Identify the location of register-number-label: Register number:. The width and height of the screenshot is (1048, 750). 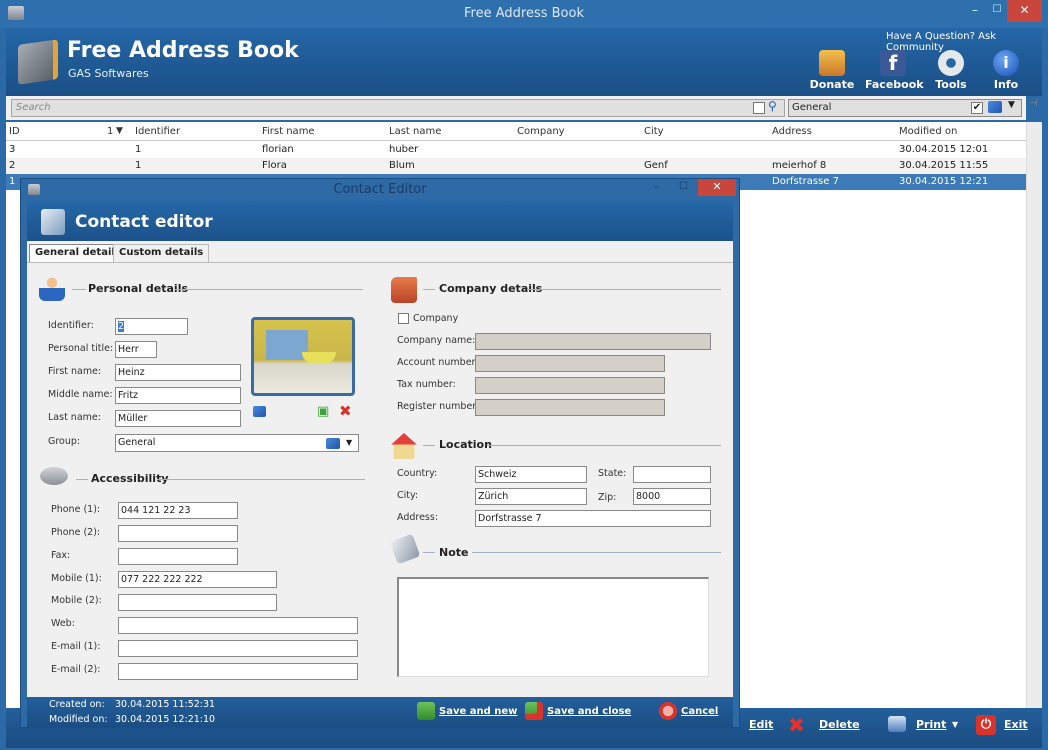
(438, 406).